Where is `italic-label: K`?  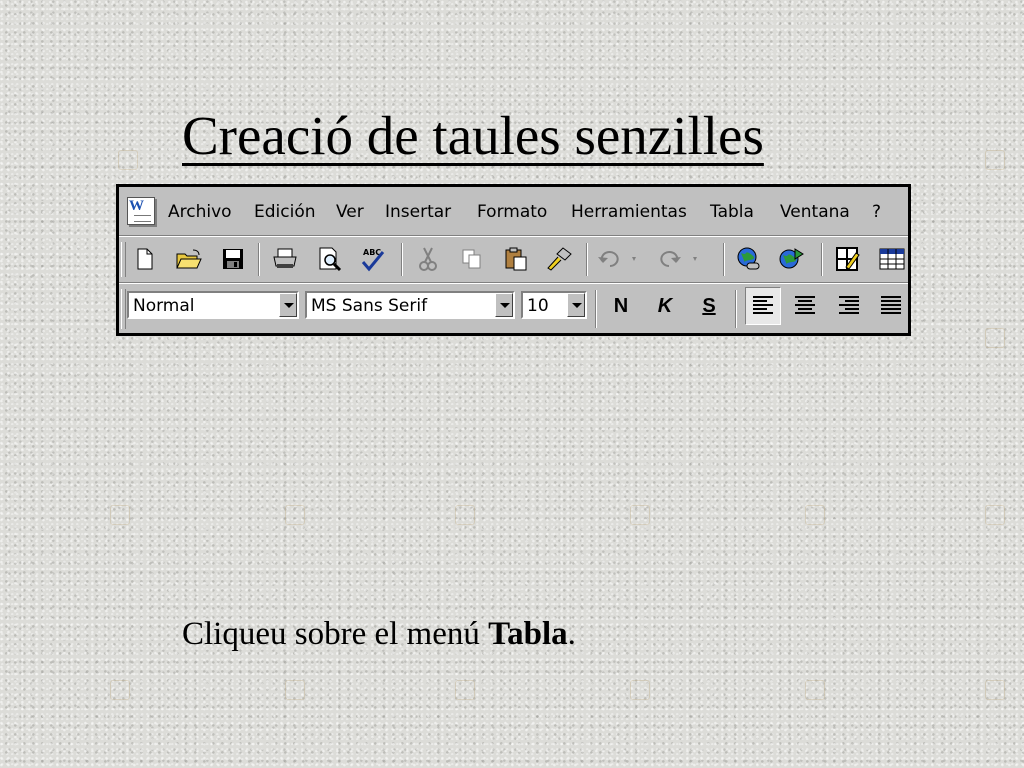 italic-label: K is located at coordinates (665, 305).